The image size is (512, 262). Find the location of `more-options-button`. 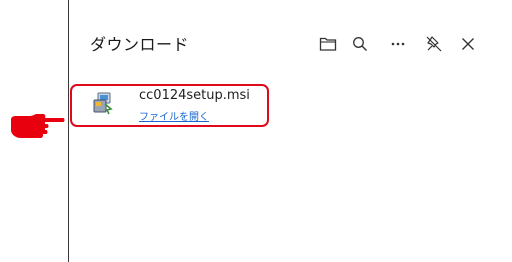

more-options-button is located at coordinates (398, 44).